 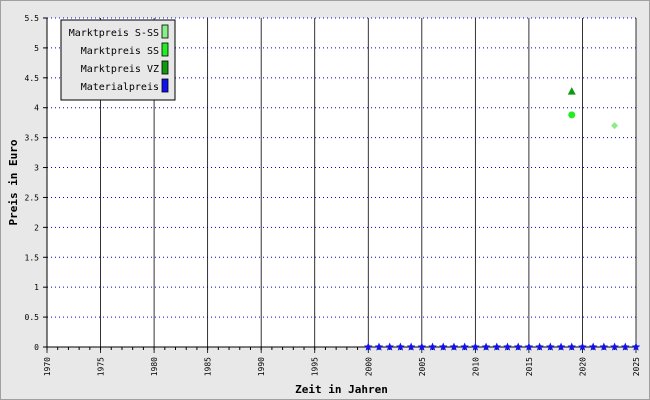 What do you see at coordinates (32, 183) in the screenshot?
I see `y-tick-labels: 0 0.5 1 1.5 2 2.5 3 3.5 4 4.5 5 5.5` at bounding box center [32, 183].